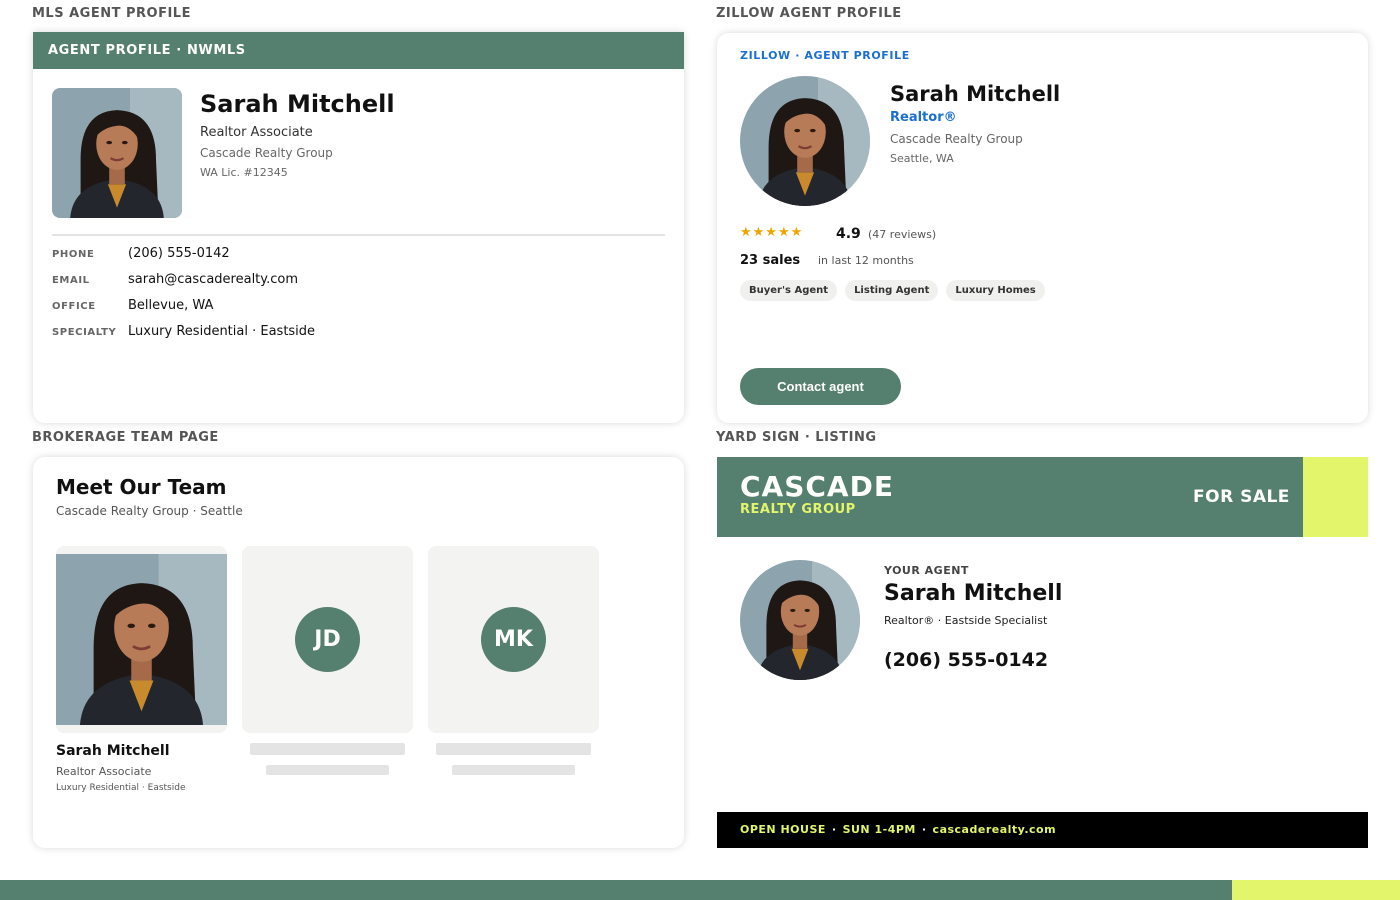 This screenshot has width=1400, height=900. What do you see at coordinates (616, 890) in the screenshot?
I see `footer-bar` at bounding box center [616, 890].